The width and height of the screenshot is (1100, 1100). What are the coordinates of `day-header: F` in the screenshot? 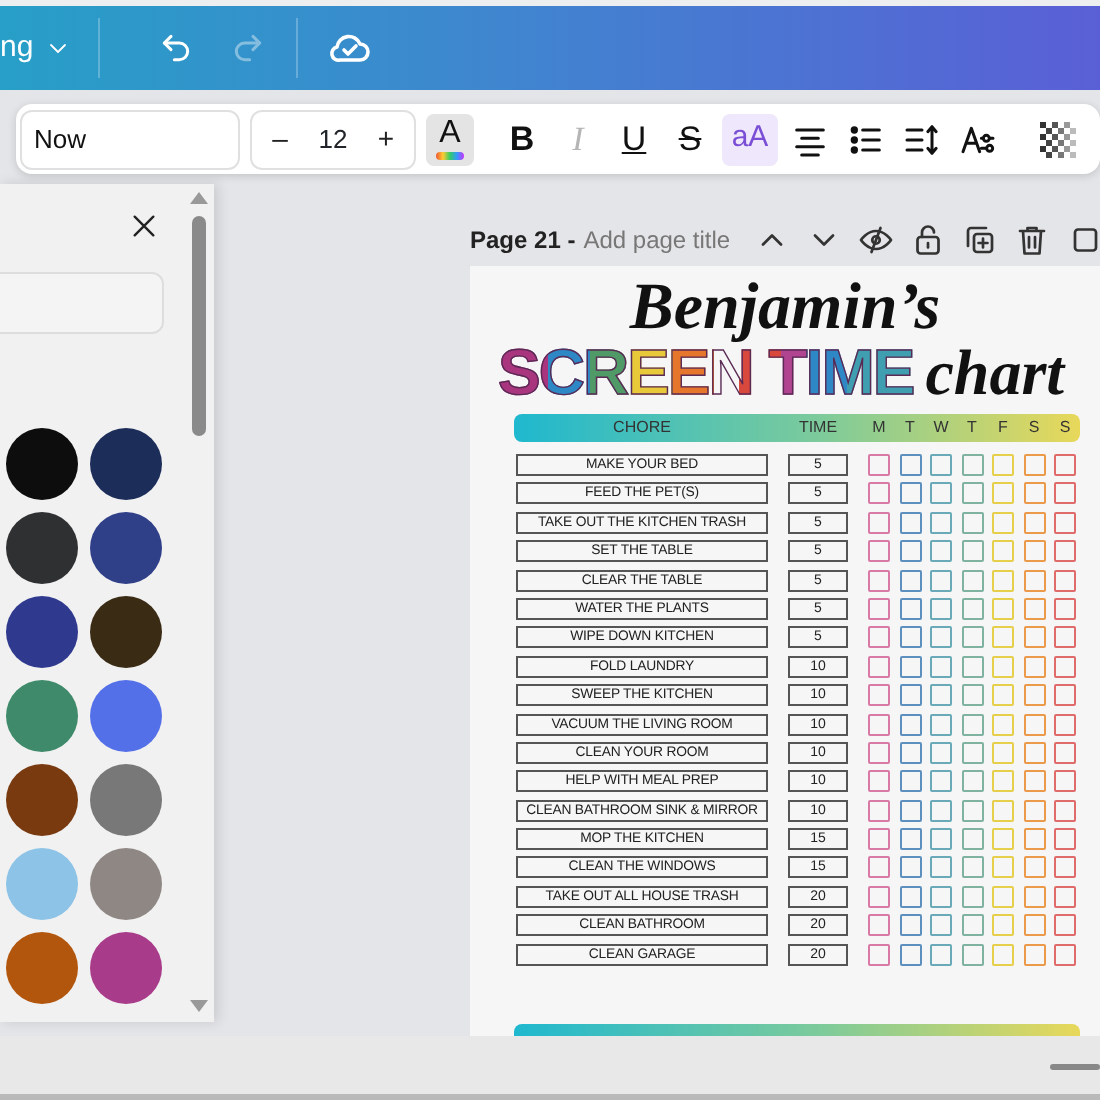 It's located at (1003, 428).